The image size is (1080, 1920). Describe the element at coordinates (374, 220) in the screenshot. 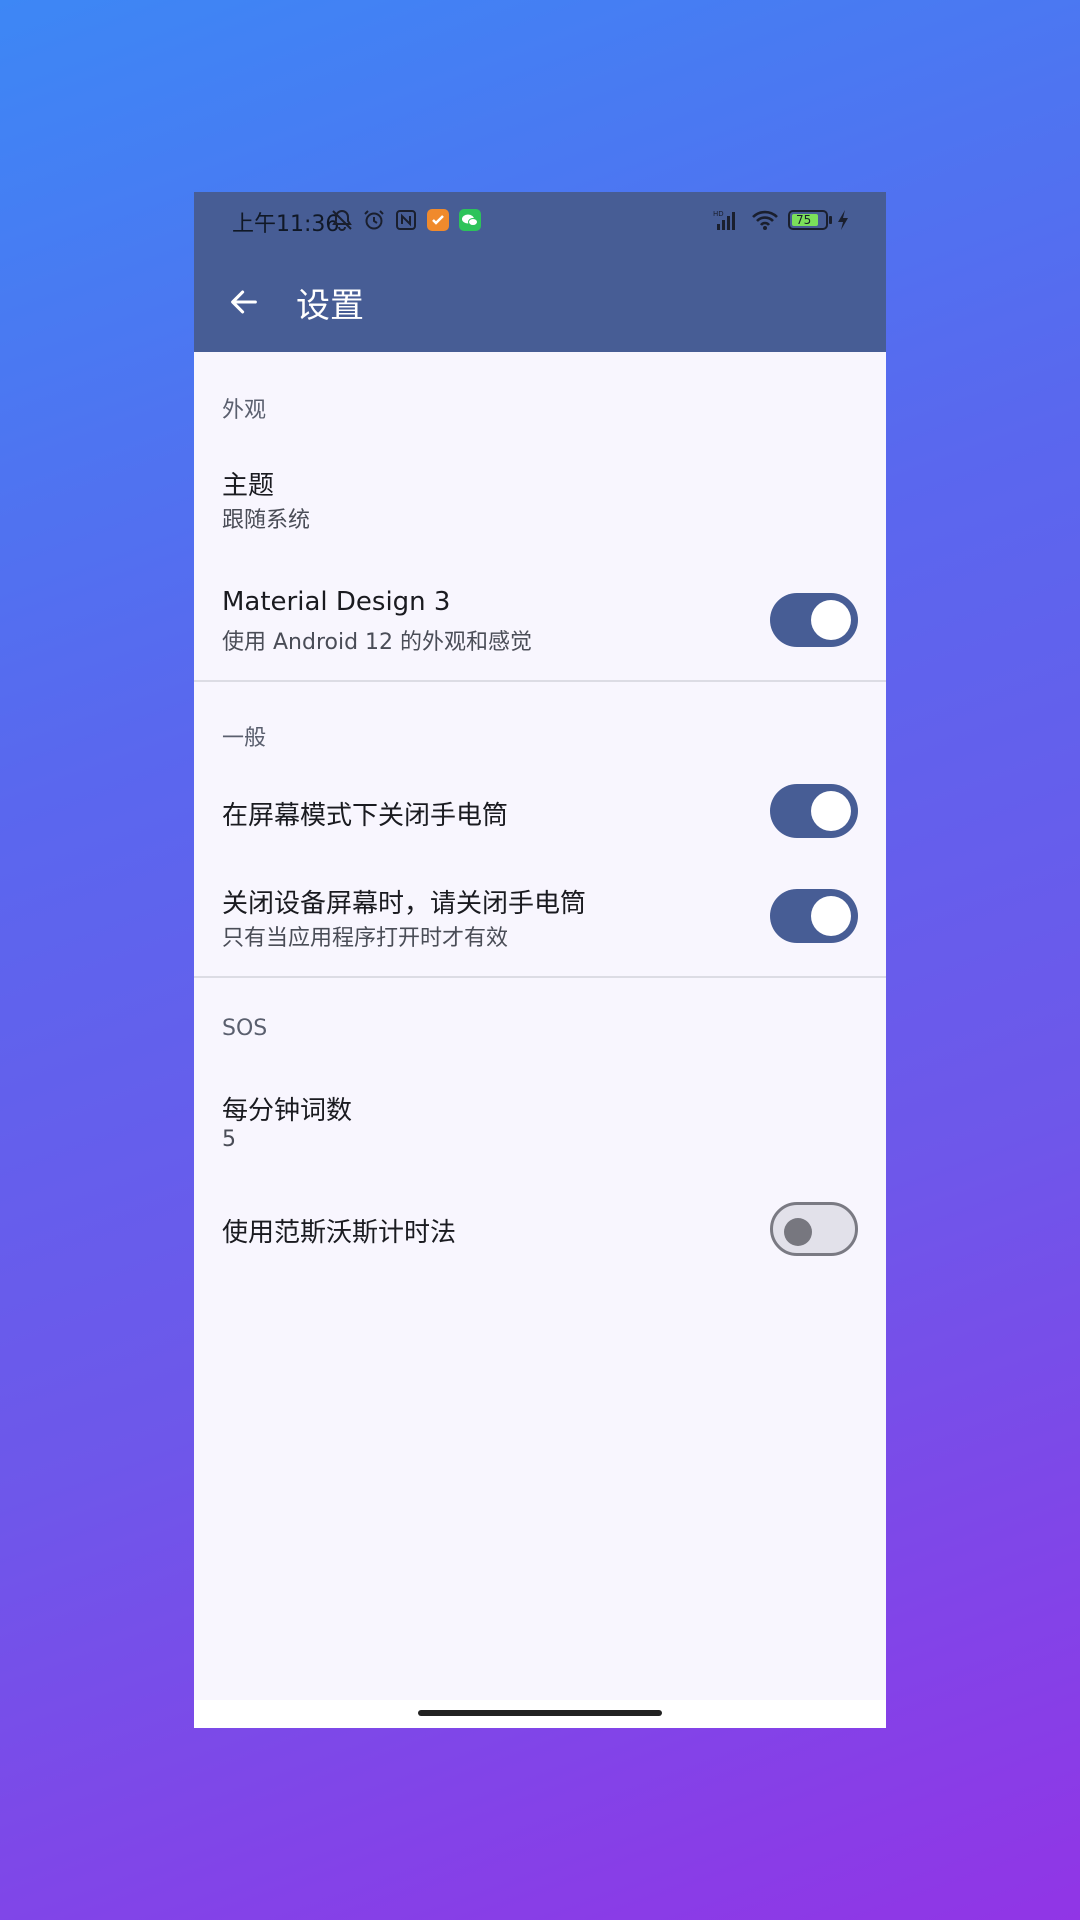

I see `alarm-icon` at that location.